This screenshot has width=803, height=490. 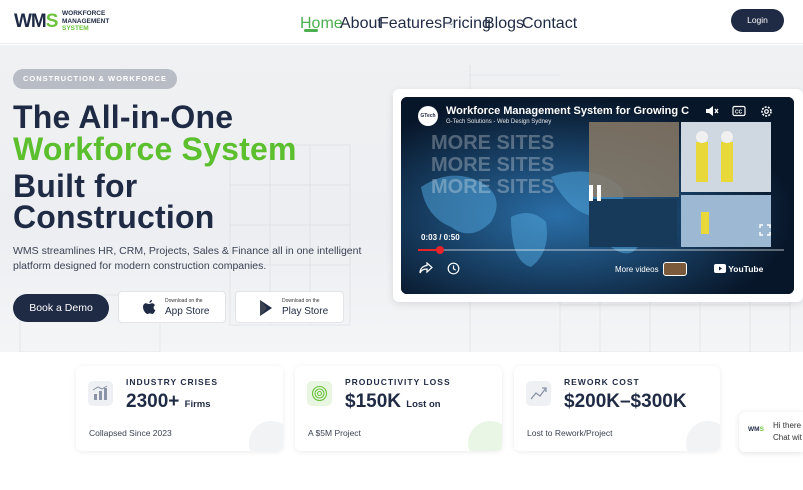 I want to click on app-store-caption: Download on the, so click(x=184, y=301).